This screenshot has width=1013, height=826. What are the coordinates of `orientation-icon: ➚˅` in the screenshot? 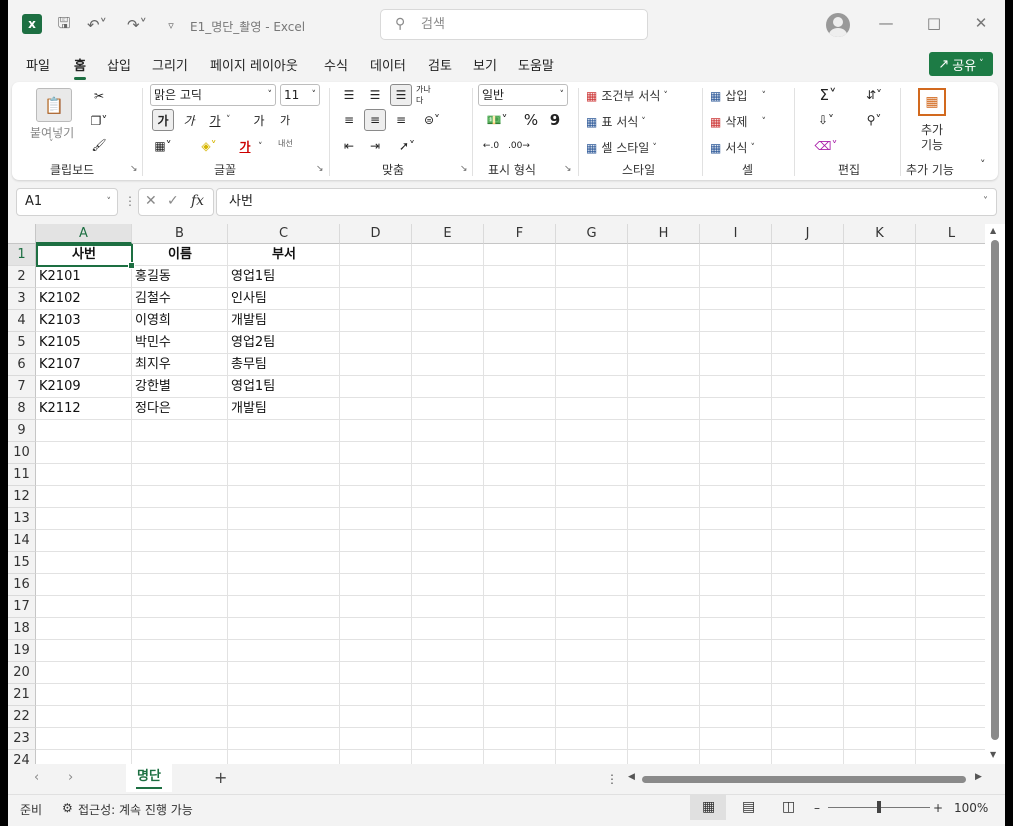 It's located at (407, 146).